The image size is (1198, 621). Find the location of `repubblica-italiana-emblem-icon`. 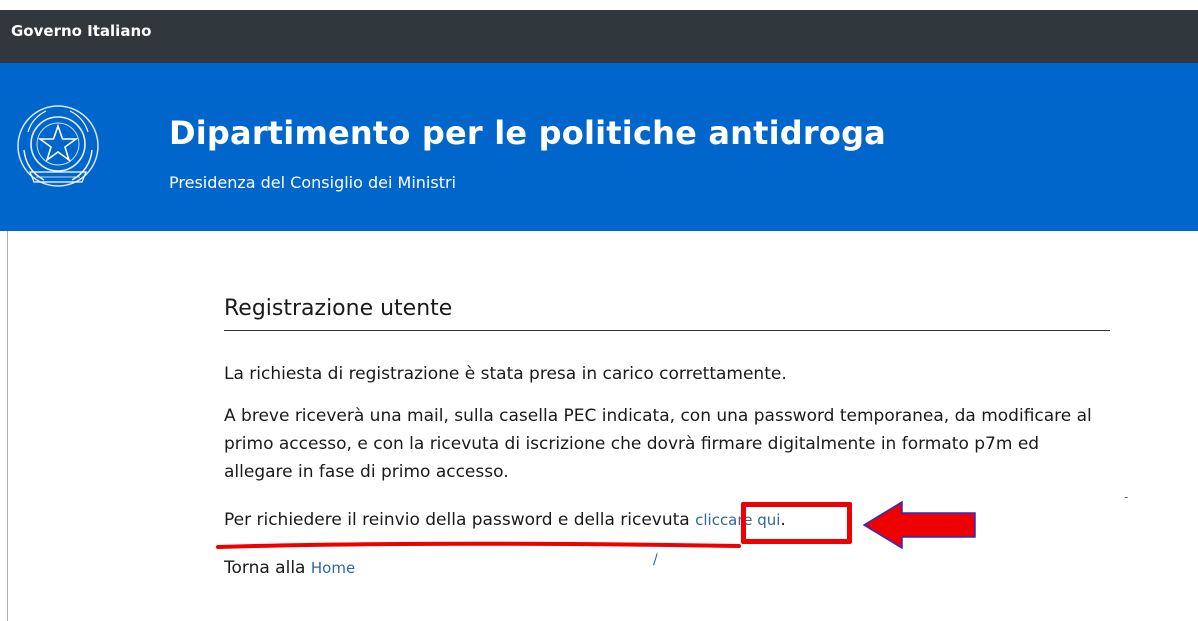

repubblica-italiana-emblem-icon is located at coordinates (58, 146).